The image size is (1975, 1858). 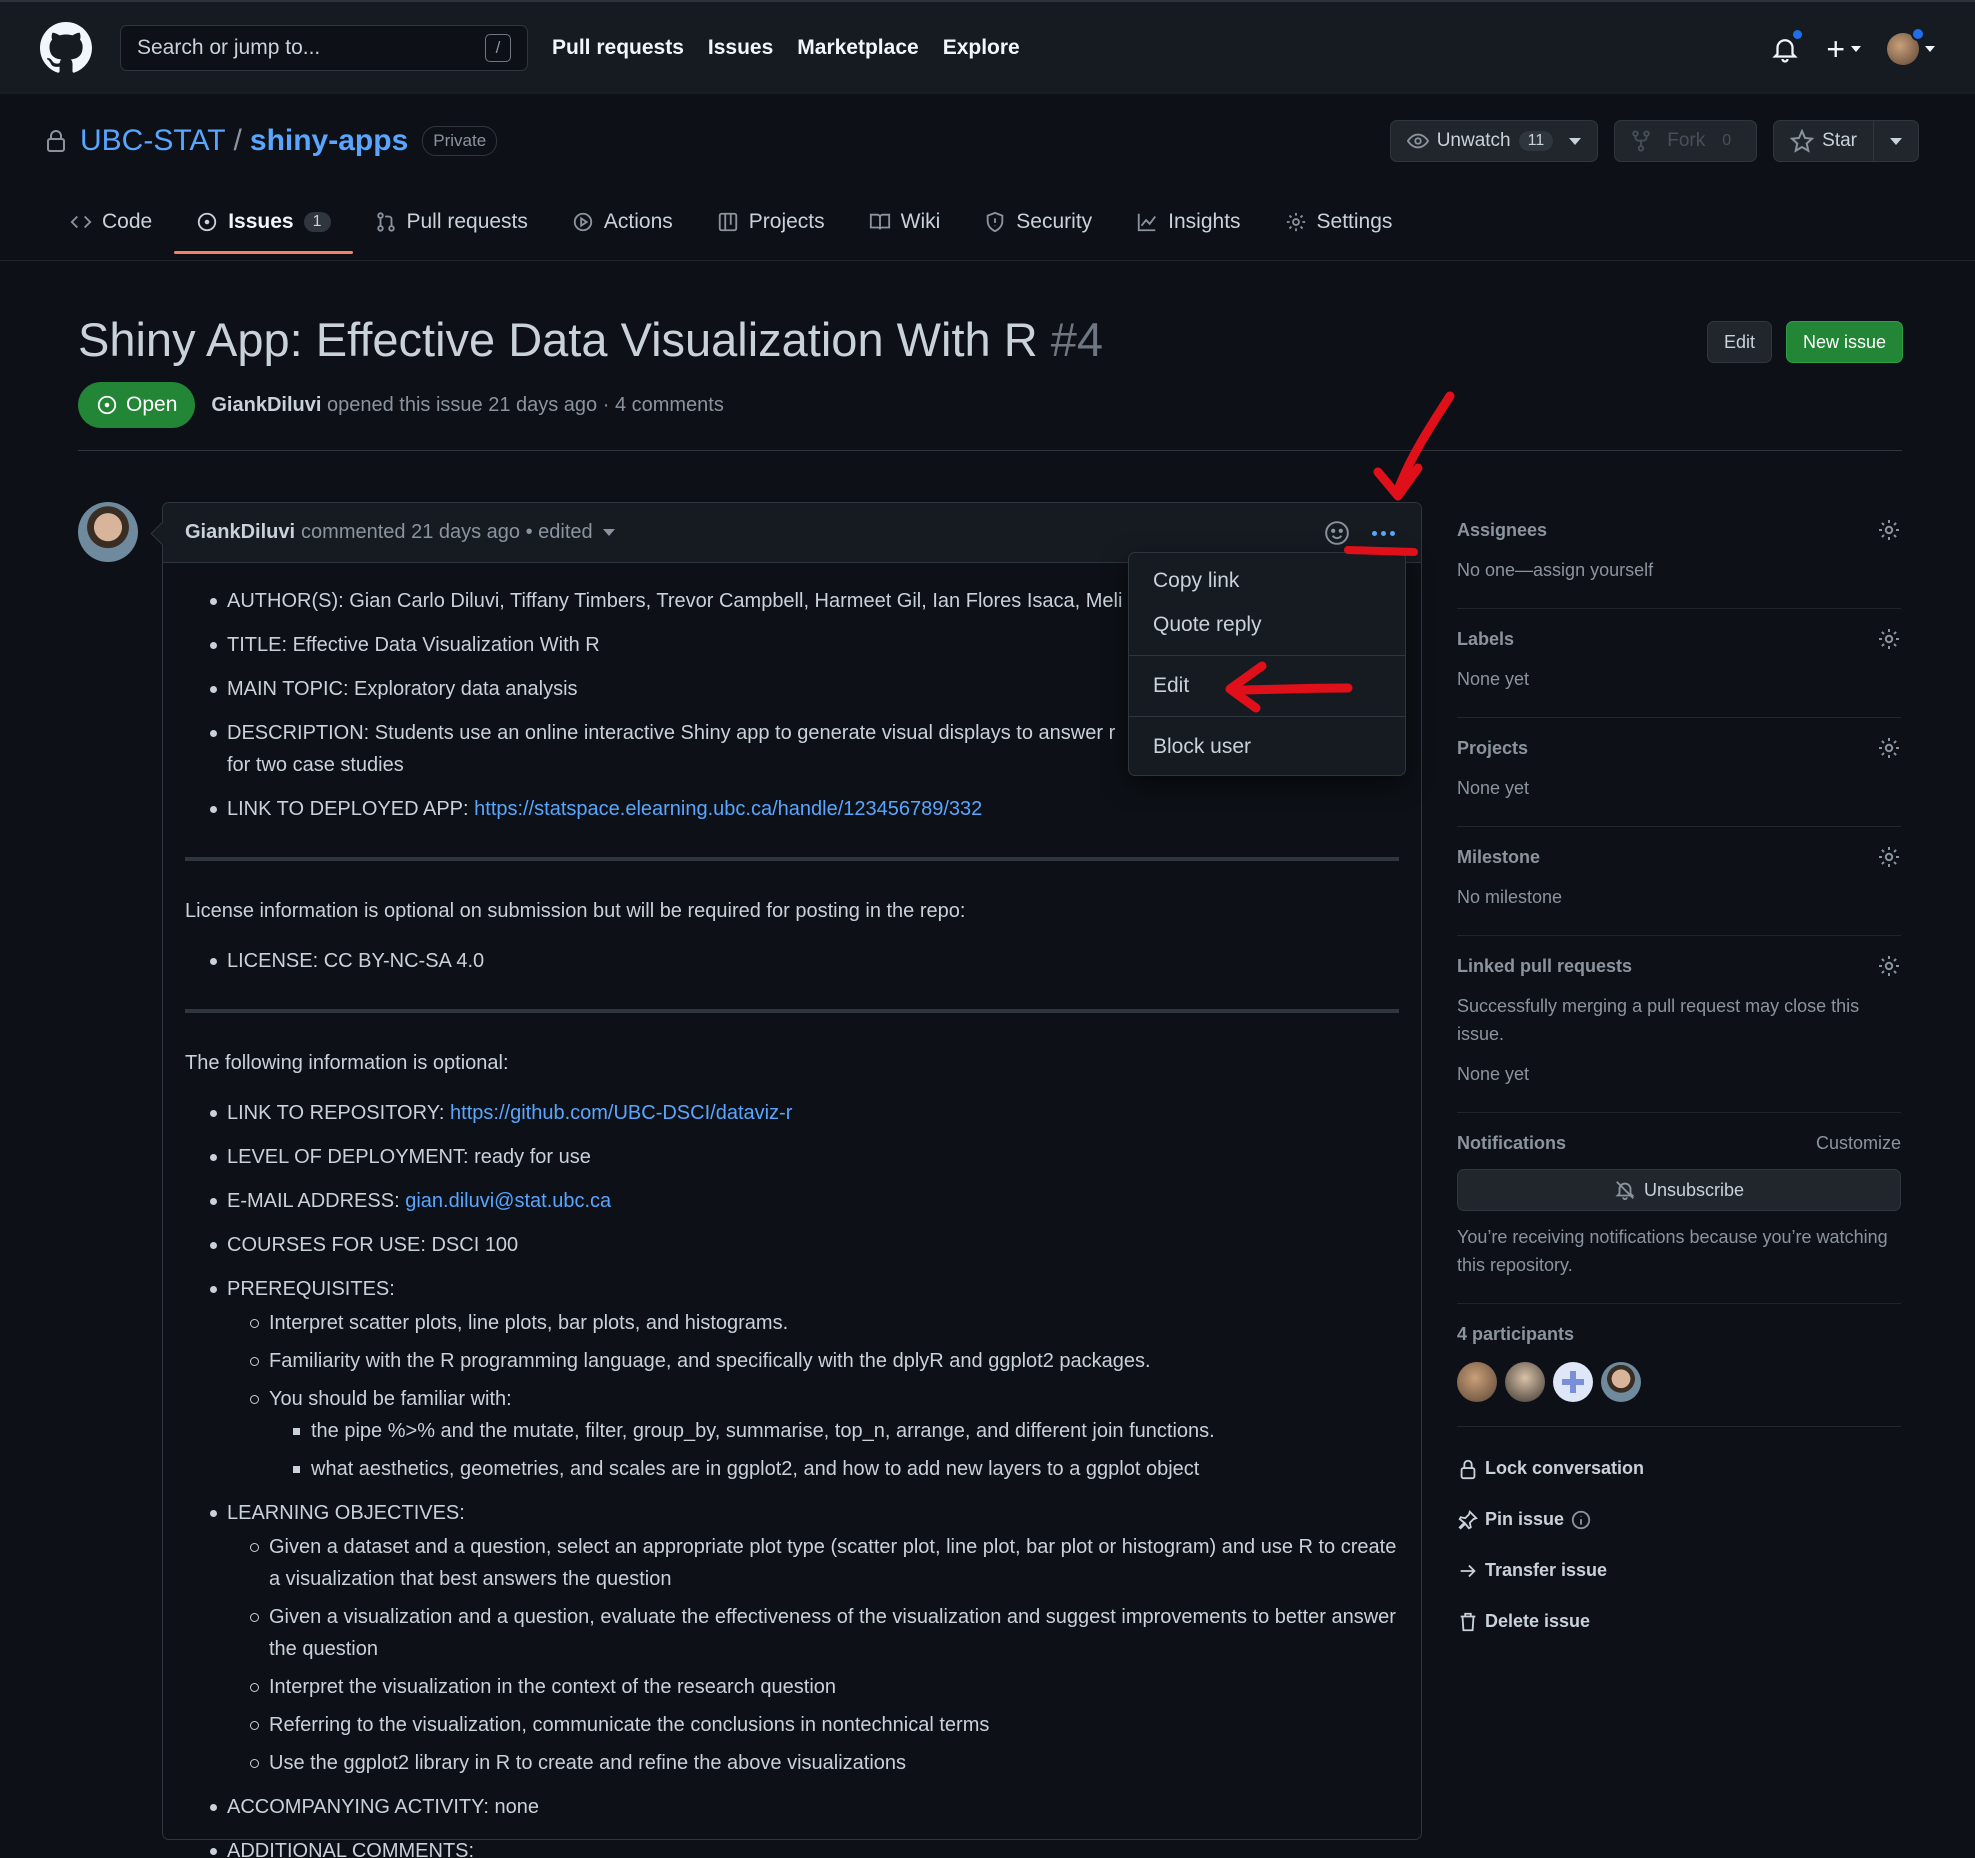 What do you see at coordinates (81, 222) in the screenshot?
I see `code-icon` at bounding box center [81, 222].